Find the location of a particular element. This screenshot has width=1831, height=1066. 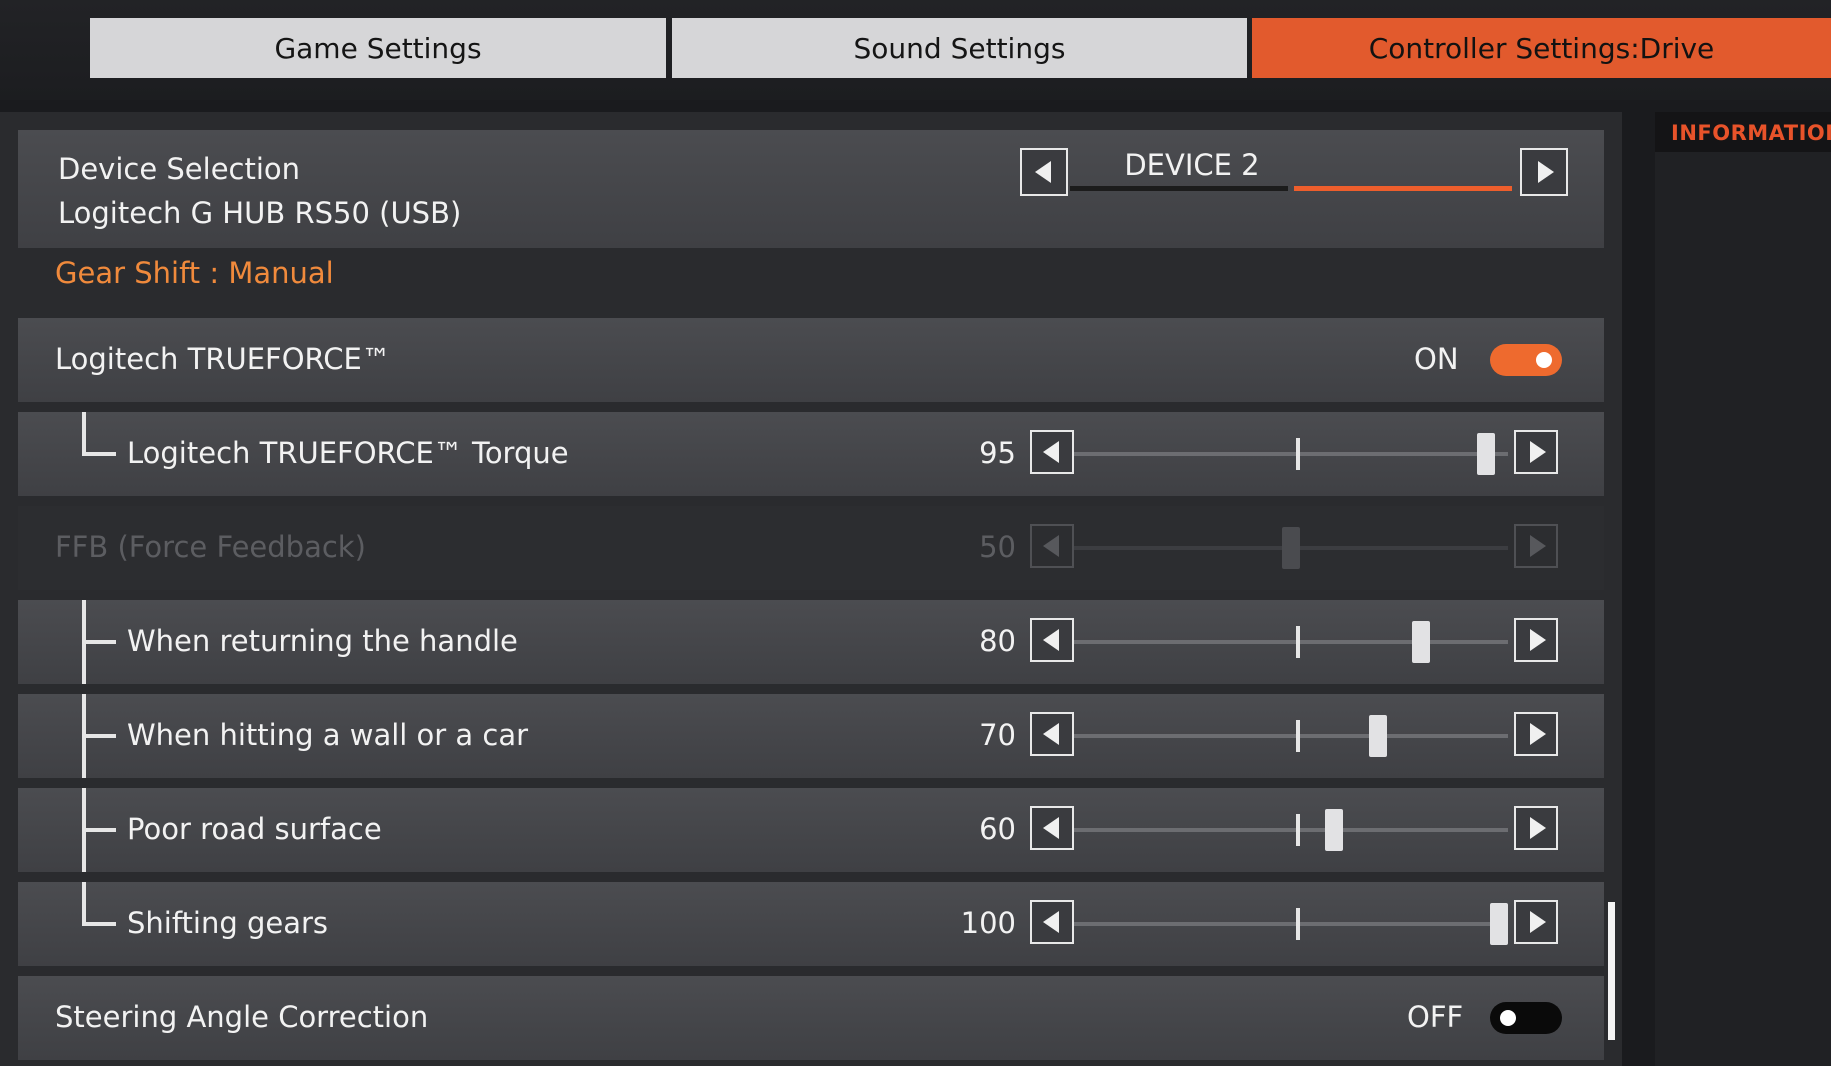

tab-label: Sound Settings is located at coordinates (959, 48).